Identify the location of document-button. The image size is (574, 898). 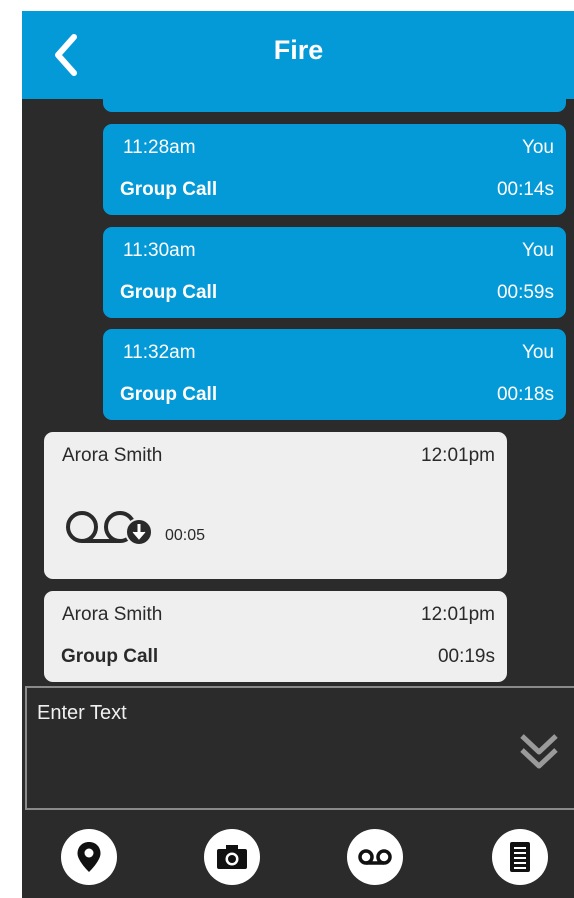
(520, 857).